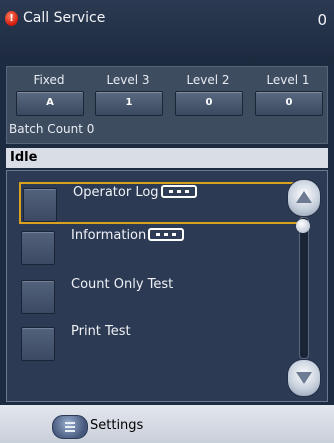  What do you see at coordinates (128, 80) in the screenshot?
I see `counter-header-level-3: Level 3` at bounding box center [128, 80].